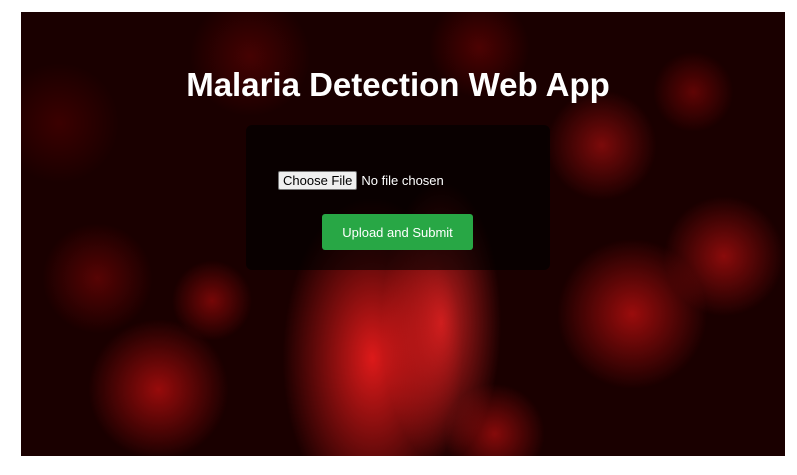 The width and height of the screenshot is (797, 475). Describe the element at coordinates (402, 180) in the screenshot. I see `file-status-text: No file chosen` at that location.